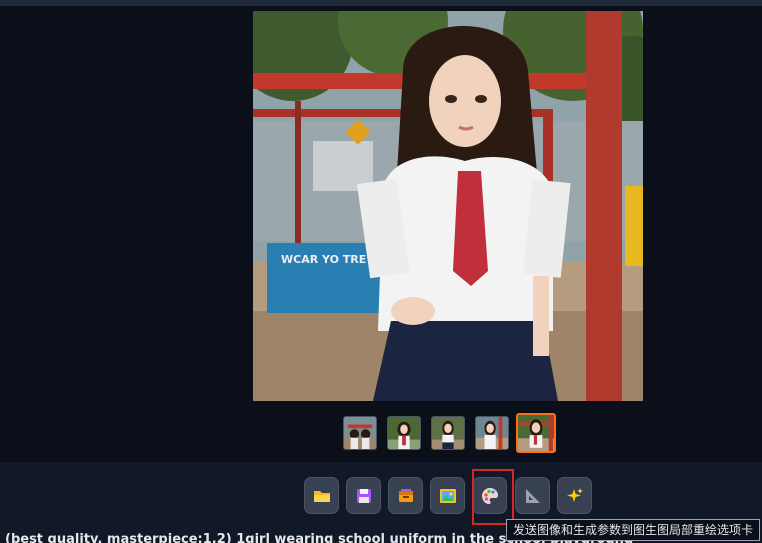 Image resolution: width=762 pixels, height=543 pixels. I want to click on floppy-disk-icon, so click(363, 495).